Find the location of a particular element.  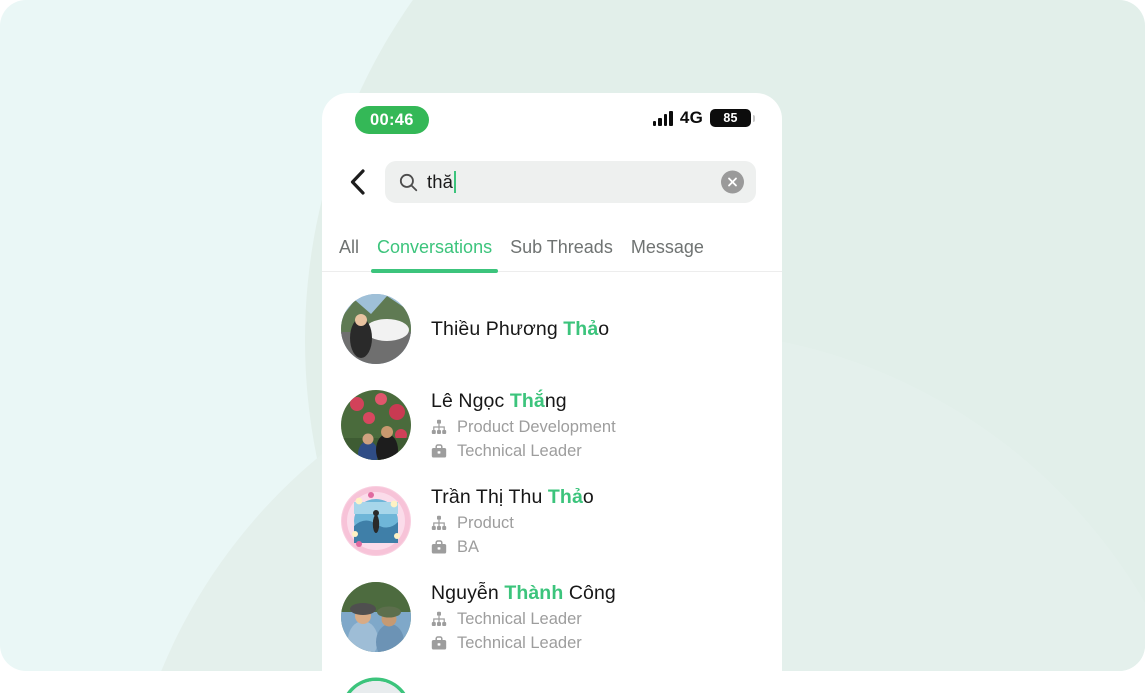

search-result-row: Thiều Phương Thảo is located at coordinates (552, 329).